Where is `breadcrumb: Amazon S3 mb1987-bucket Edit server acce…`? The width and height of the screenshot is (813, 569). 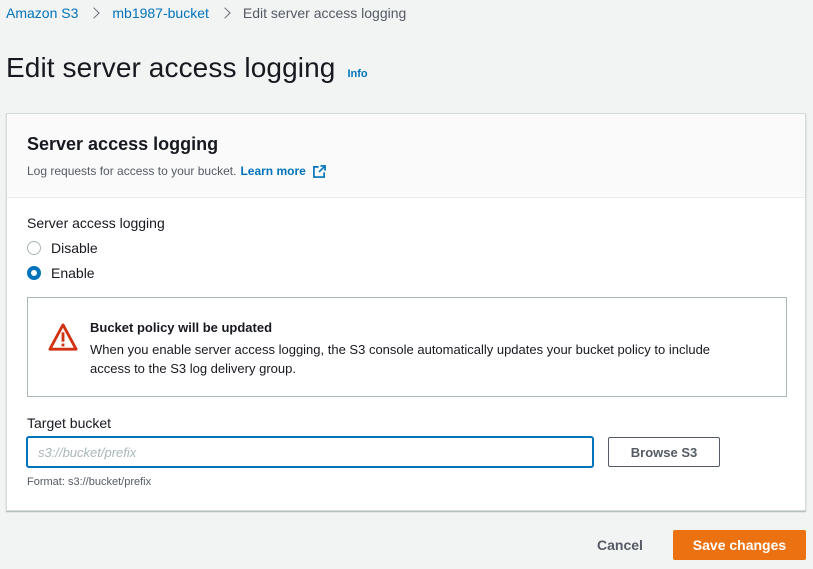
breadcrumb: Amazon S3 mb1987-bucket Edit server acce… is located at coordinates (206, 13).